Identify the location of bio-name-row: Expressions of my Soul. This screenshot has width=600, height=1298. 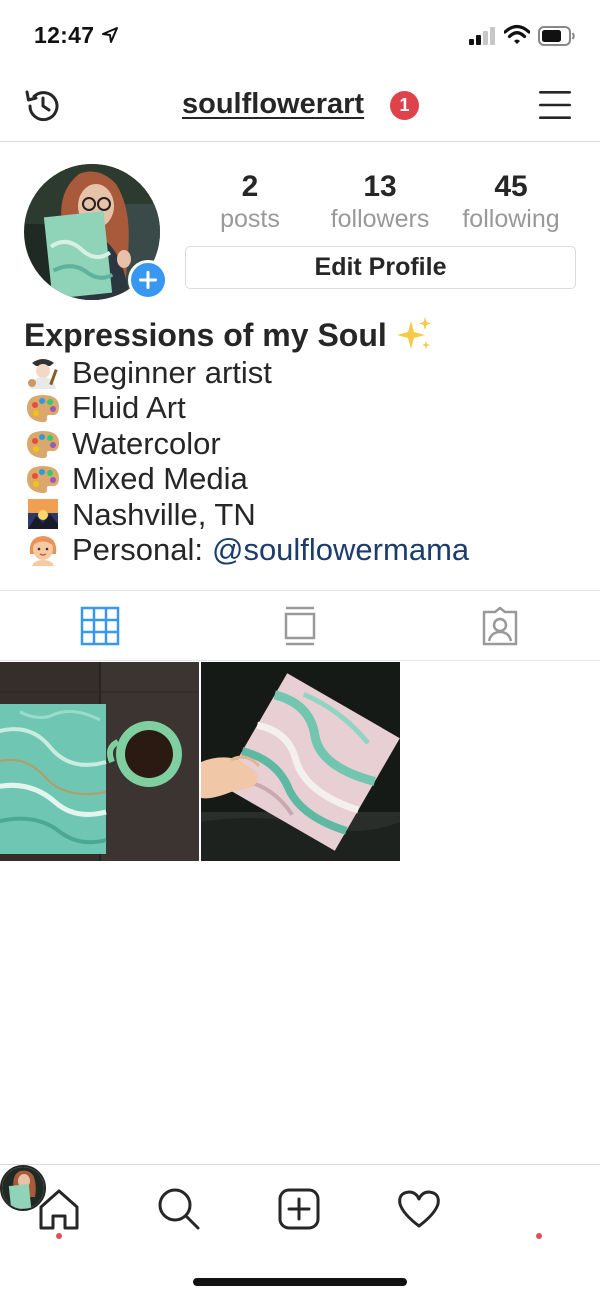
(304, 335).